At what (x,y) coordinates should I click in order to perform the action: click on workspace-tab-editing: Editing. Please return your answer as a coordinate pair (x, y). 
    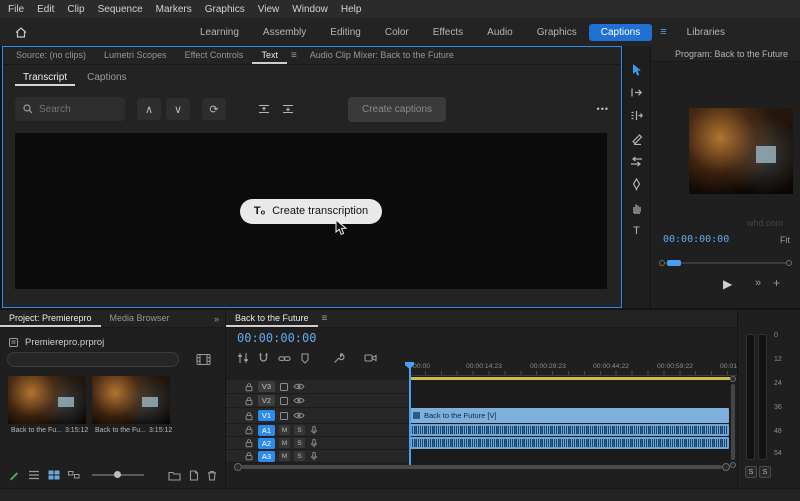
    Looking at the image, I should click on (345, 32).